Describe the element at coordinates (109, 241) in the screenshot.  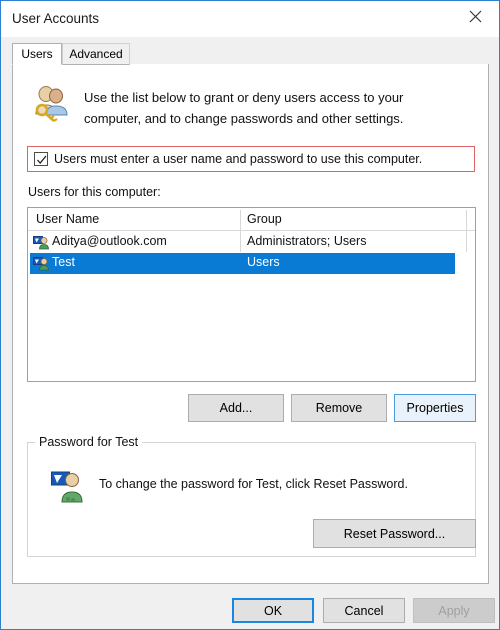
I see `row-user-name: Aditya@outlook.com` at that location.